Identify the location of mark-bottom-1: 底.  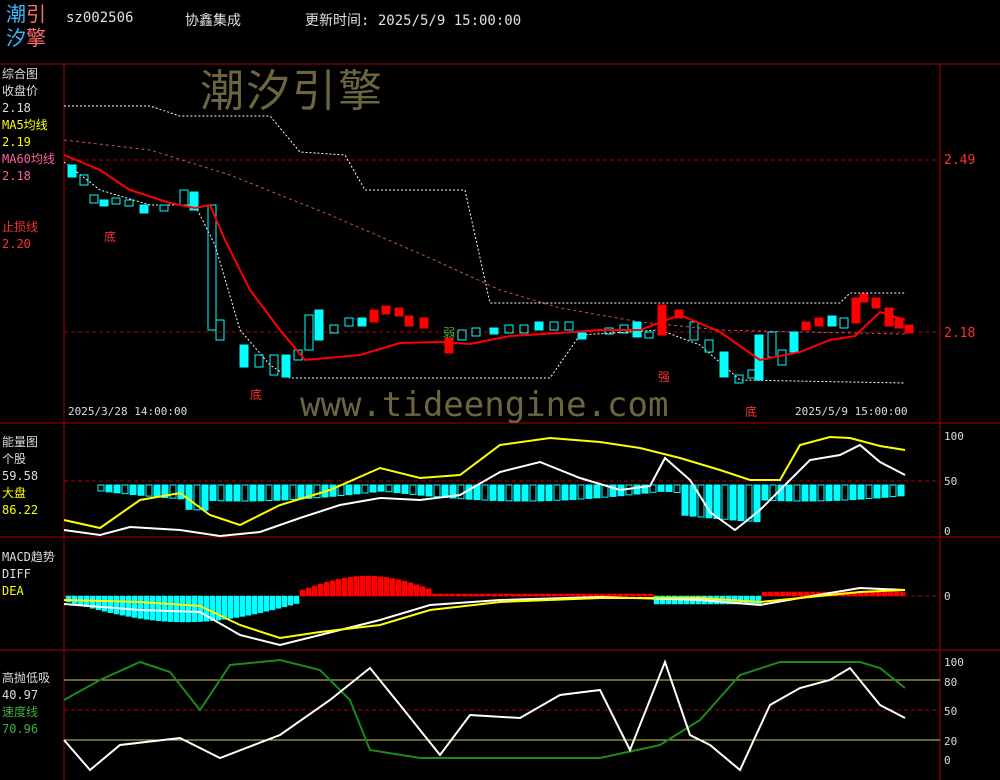
(110, 237).